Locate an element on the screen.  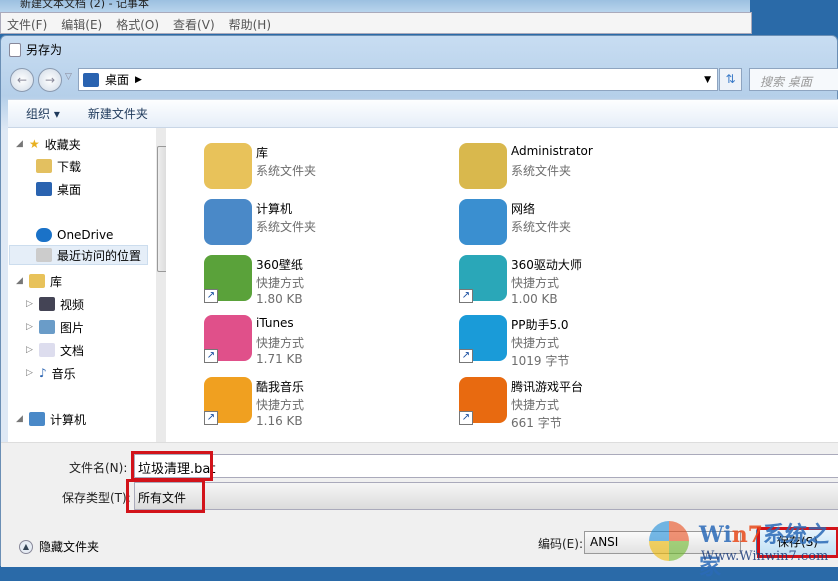
nav-libraries: ◢ 库 is located at coordinates (86, 281).